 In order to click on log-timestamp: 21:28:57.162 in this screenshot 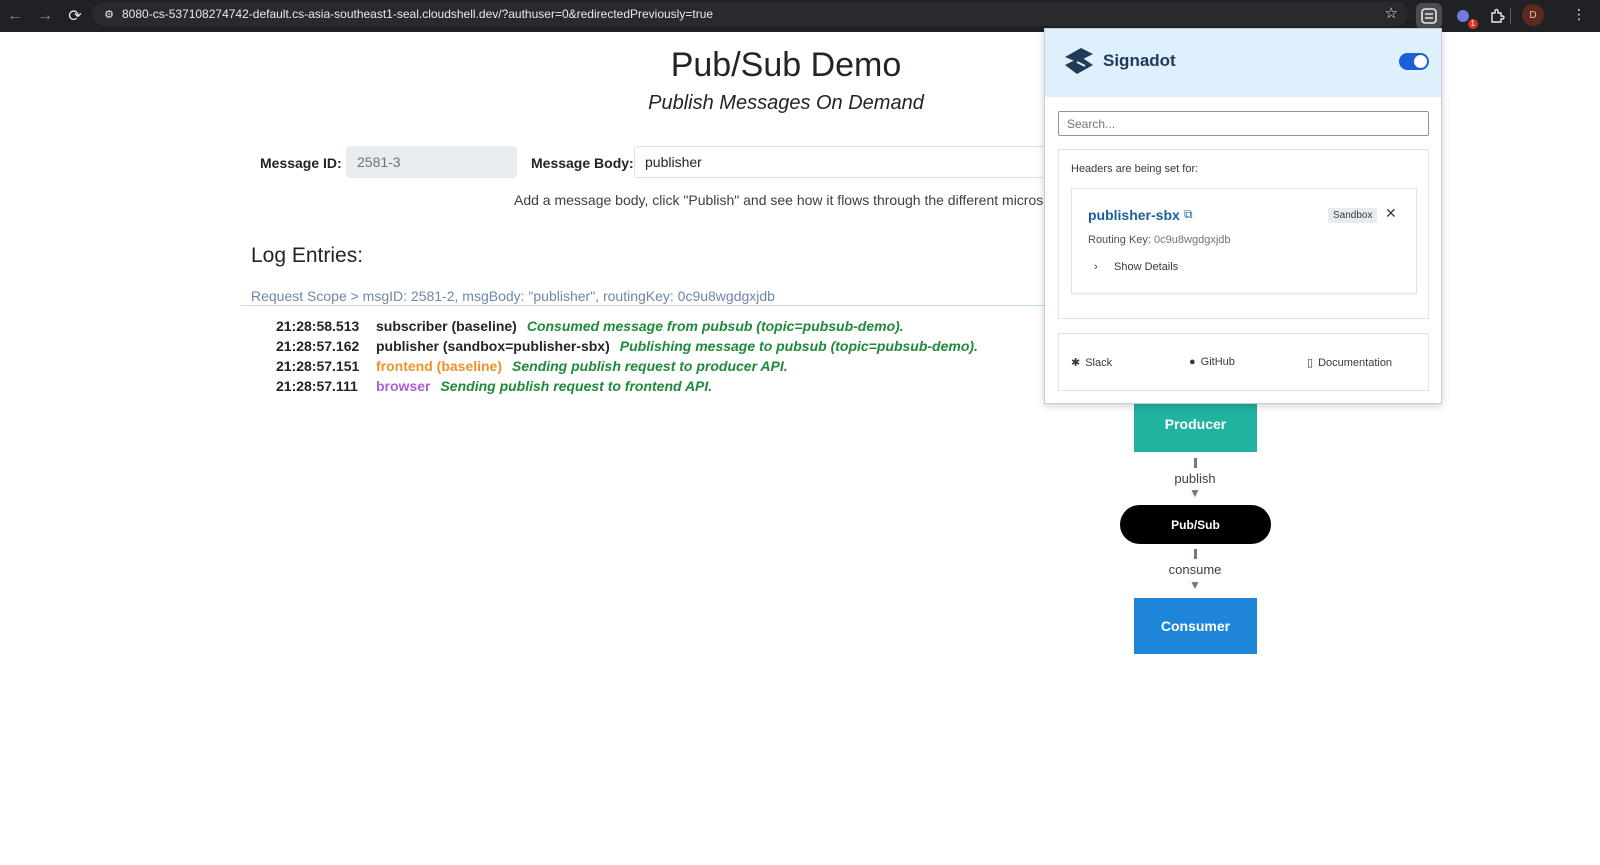, I will do `click(318, 346)`.